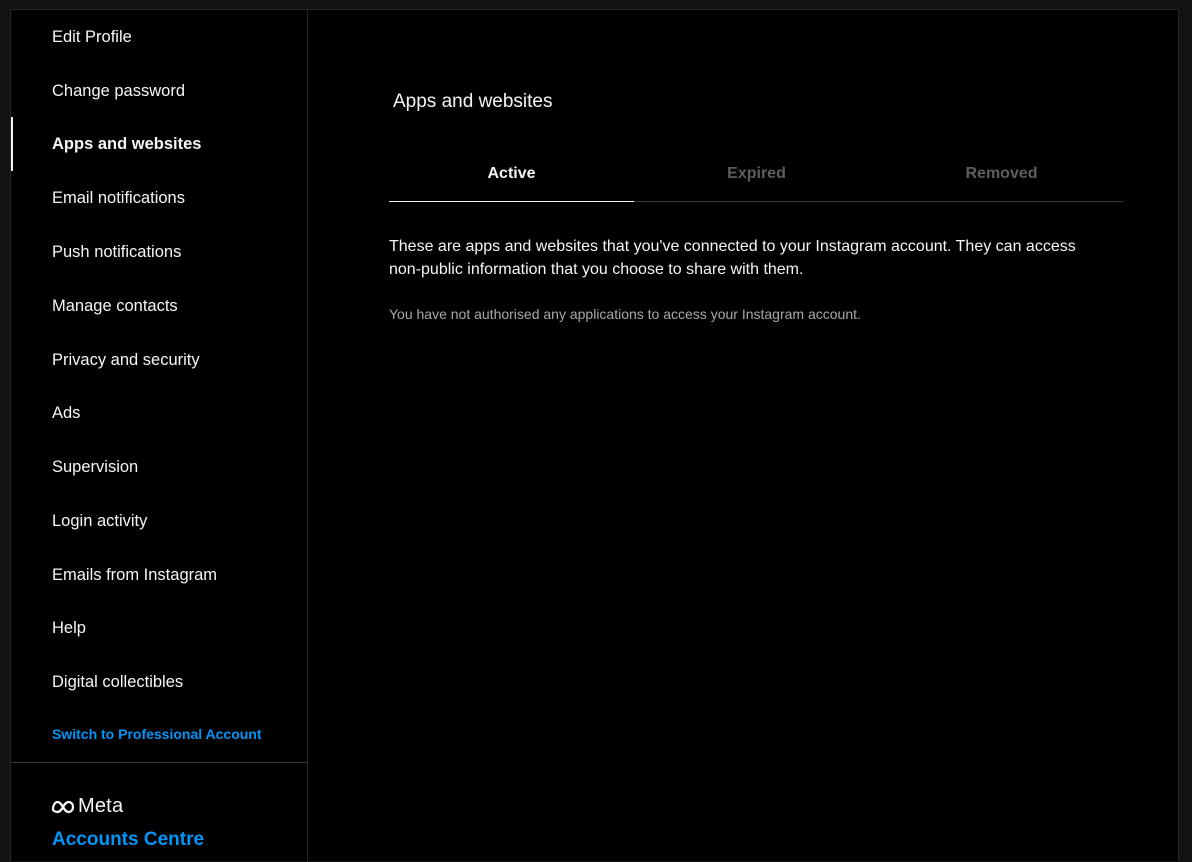 The height and width of the screenshot is (862, 1192). What do you see at coordinates (159, 91) in the screenshot?
I see `sidebar-item-change-password: Change password` at bounding box center [159, 91].